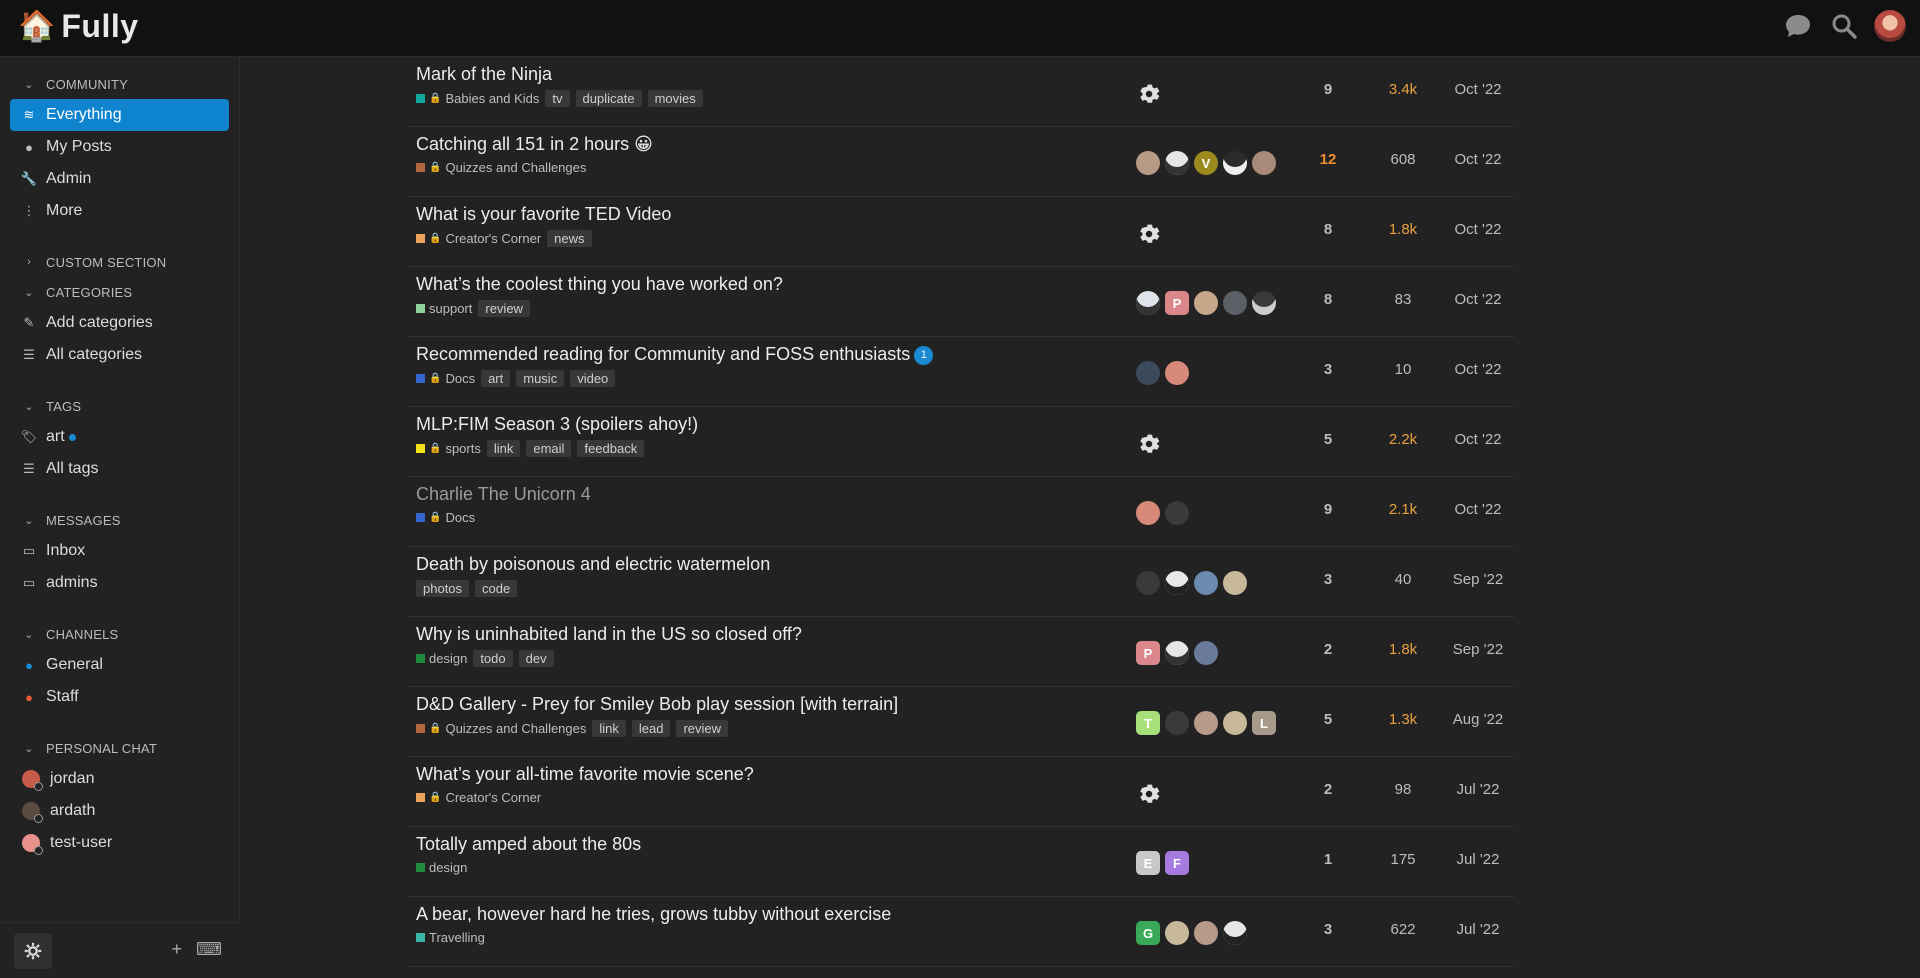  What do you see at coordinates (557, 424) in the screenshot?
I see `topic-title: MLP:FIM Season 3 (spoilers ahoy!)` at bounding box center [557, 424].